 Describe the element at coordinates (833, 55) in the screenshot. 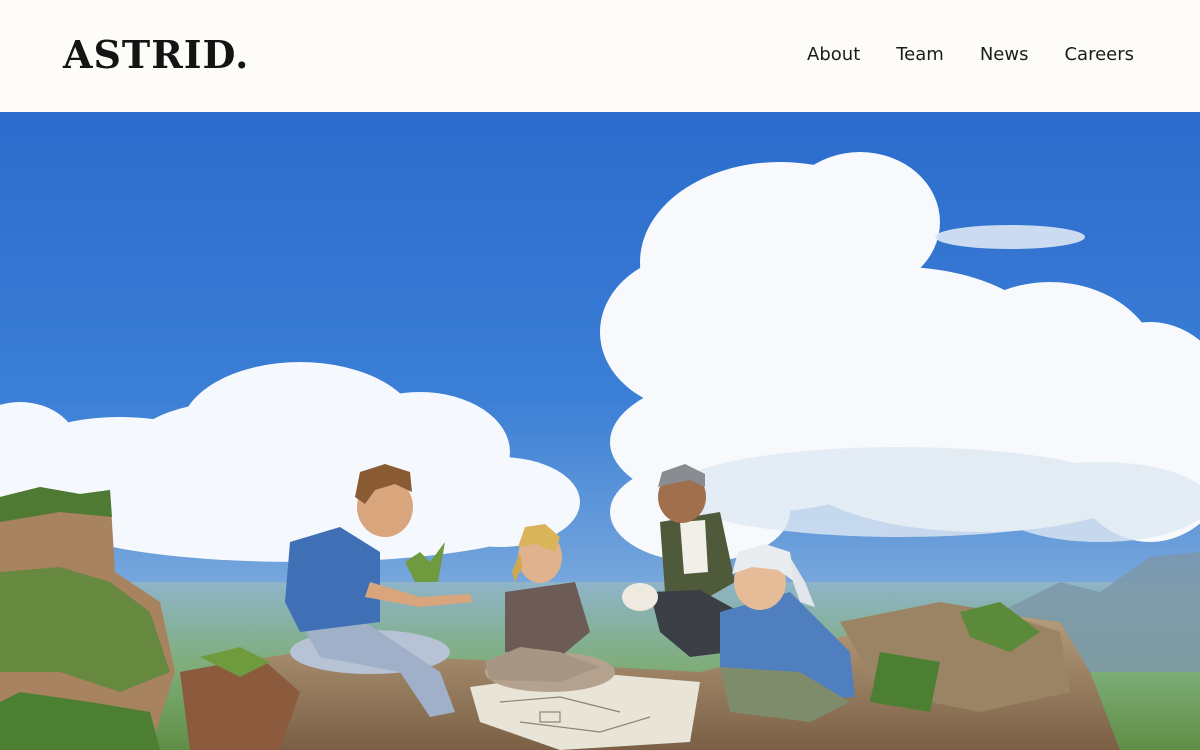

I see `nav-link-about: About` at that location.